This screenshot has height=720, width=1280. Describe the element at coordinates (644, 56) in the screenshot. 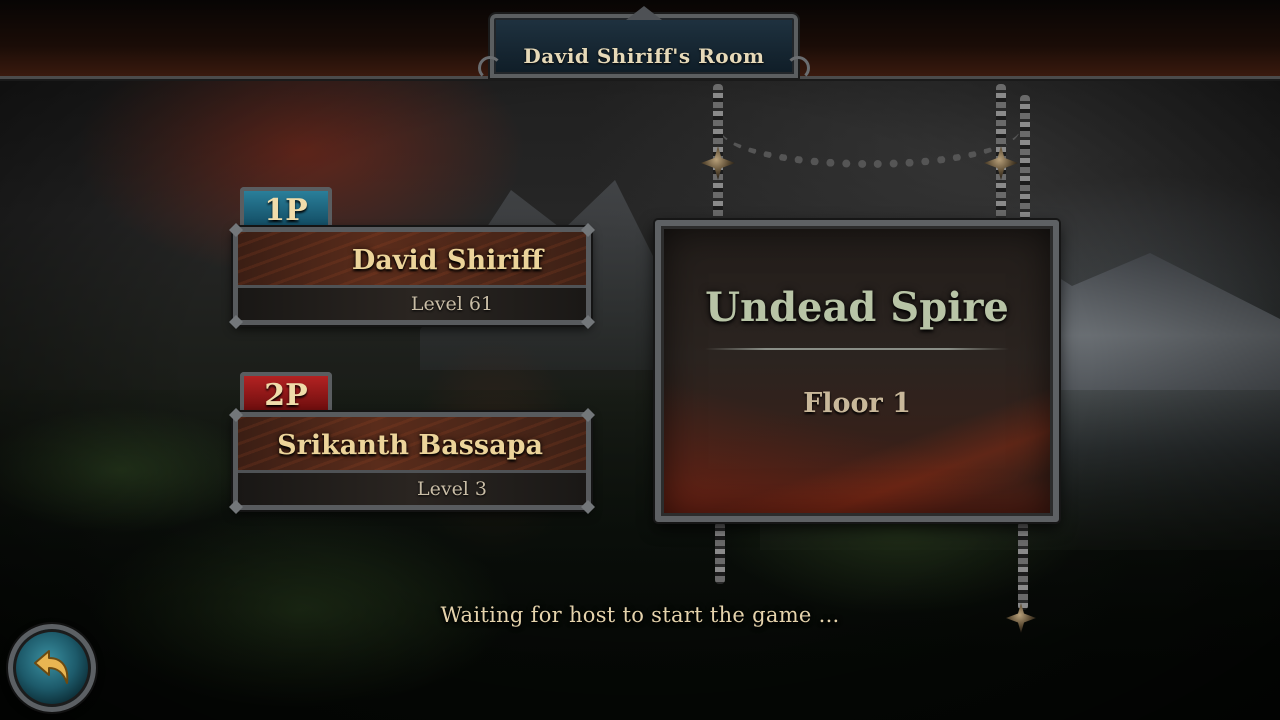

I see `room-title: David Shiriff's Room` at that location.